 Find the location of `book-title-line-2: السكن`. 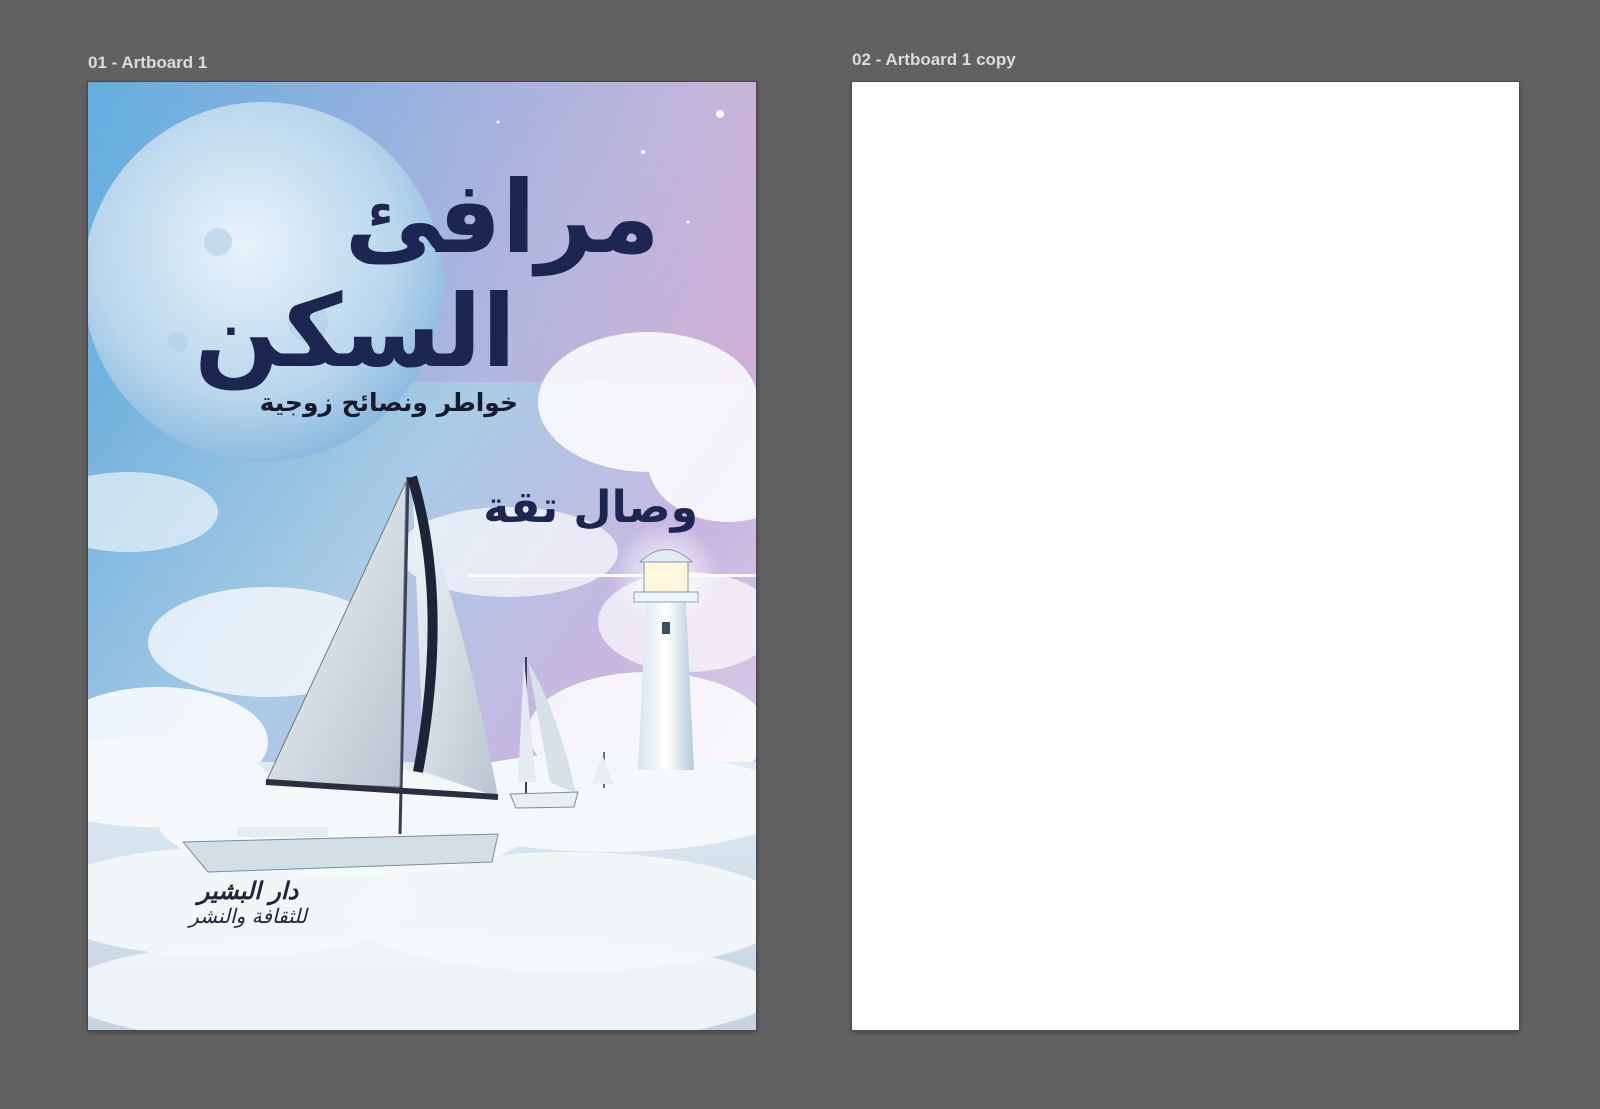

book-title-line-2: السكن is located at coordinates (356, 331).